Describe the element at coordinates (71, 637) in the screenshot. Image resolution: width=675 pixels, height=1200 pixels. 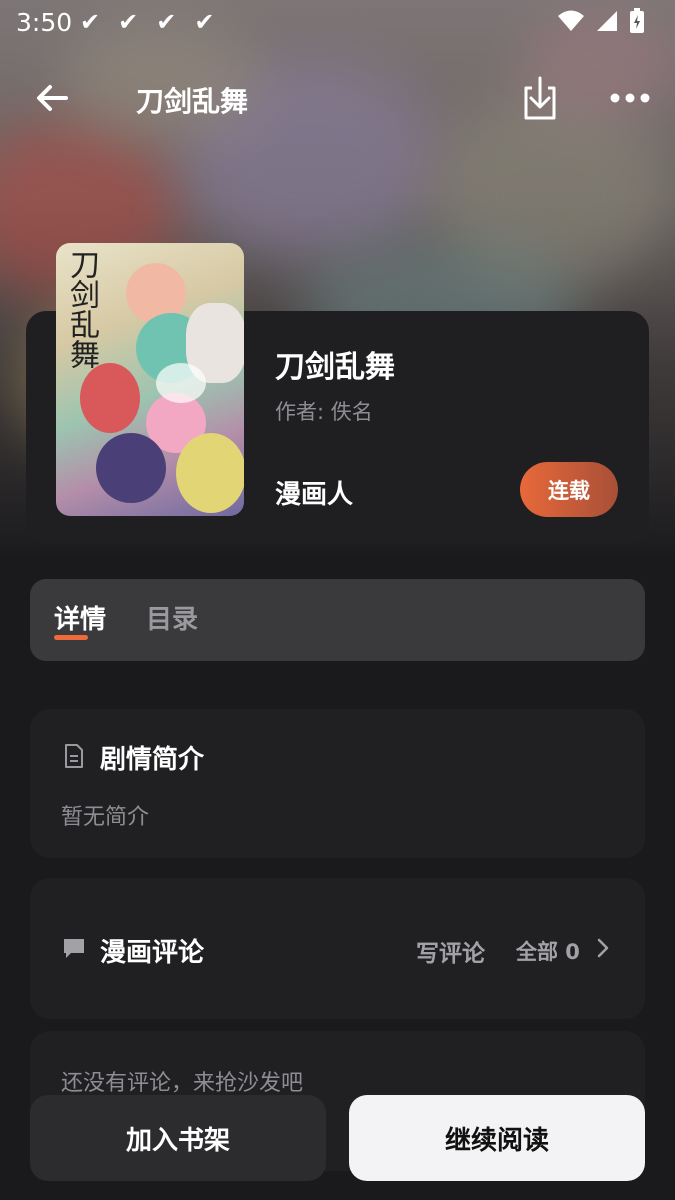
I see `active-tab-indicator` at that location.